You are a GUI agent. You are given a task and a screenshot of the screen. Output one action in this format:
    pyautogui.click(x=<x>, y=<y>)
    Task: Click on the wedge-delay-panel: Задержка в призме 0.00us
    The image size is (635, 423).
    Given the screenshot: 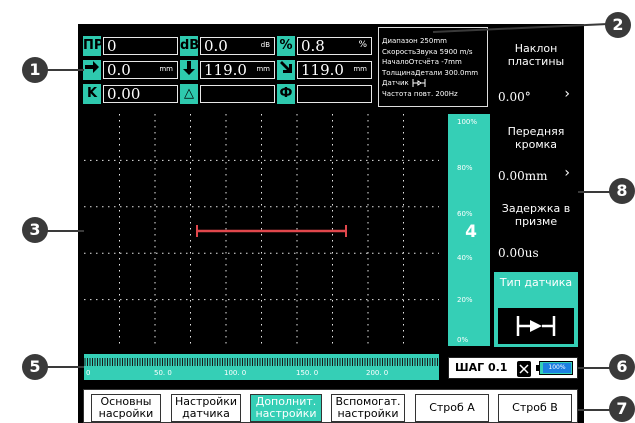 What is the action you would take?
    pyautogui.click(x=536, y=231)
    